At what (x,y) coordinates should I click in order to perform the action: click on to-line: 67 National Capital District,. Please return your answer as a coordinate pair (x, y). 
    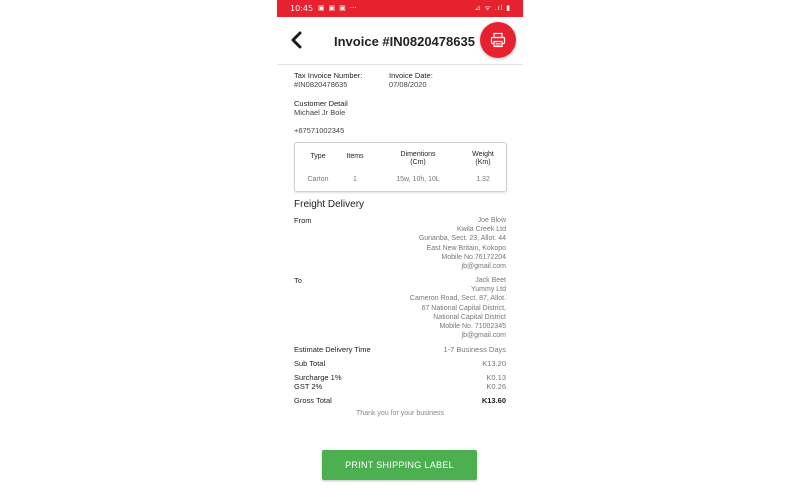
    Looking at the image, I should click on (463, 308).